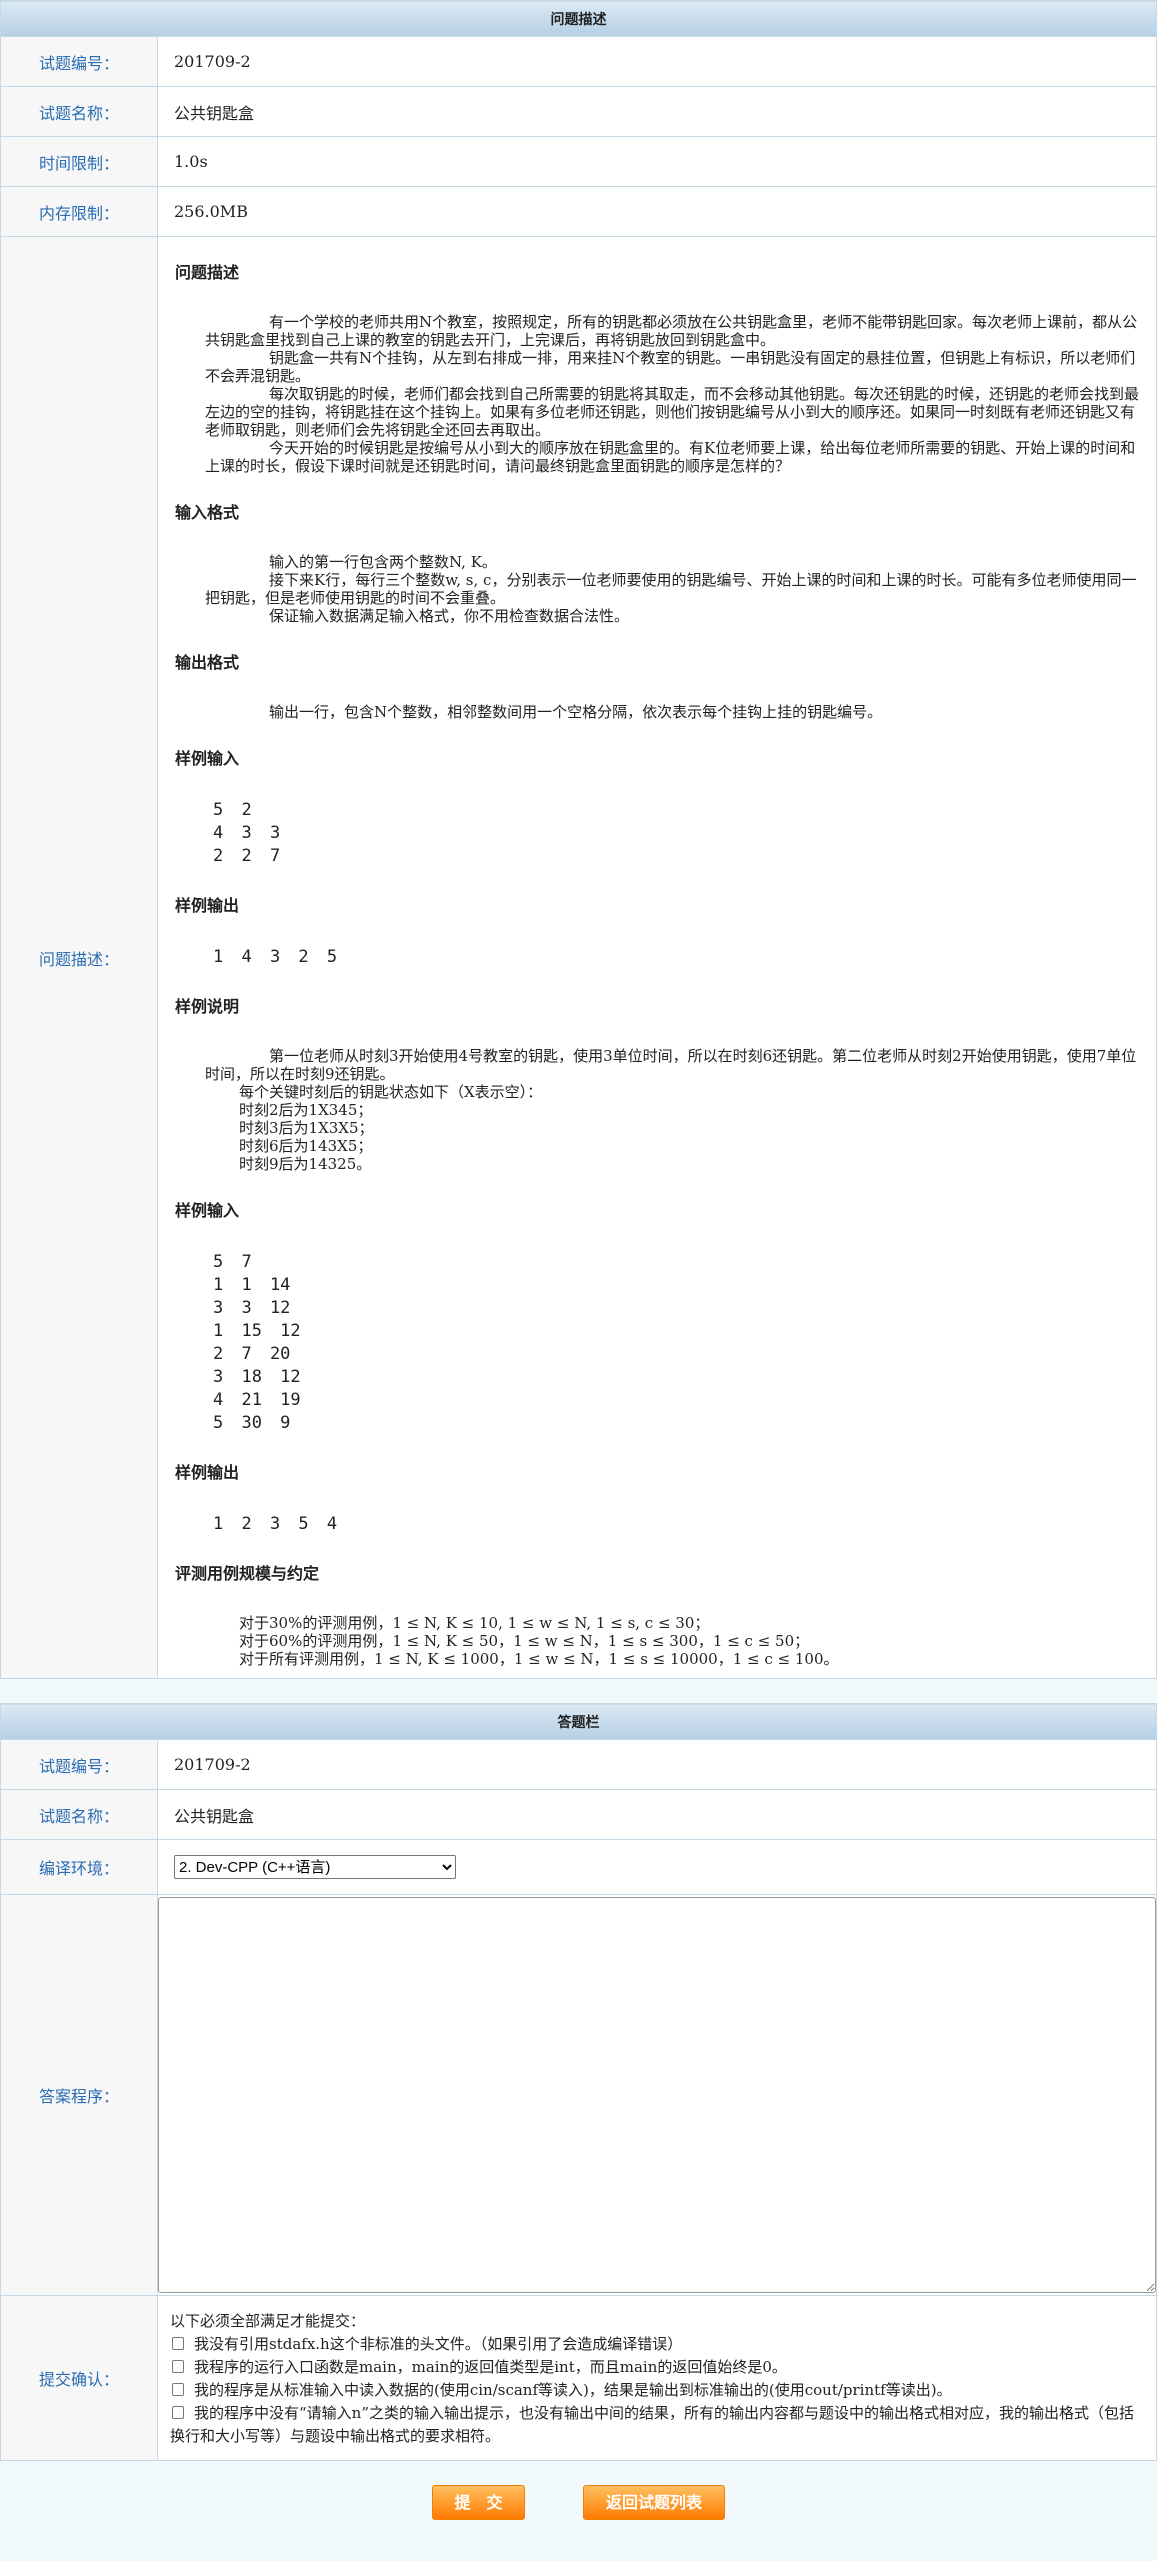 The width and height of the screenshot is (1157, 2561). What do you see at coordinates (207, 512) in the screenshot?
I see `section-title: 输入格式` at bounding box center [207, 512].